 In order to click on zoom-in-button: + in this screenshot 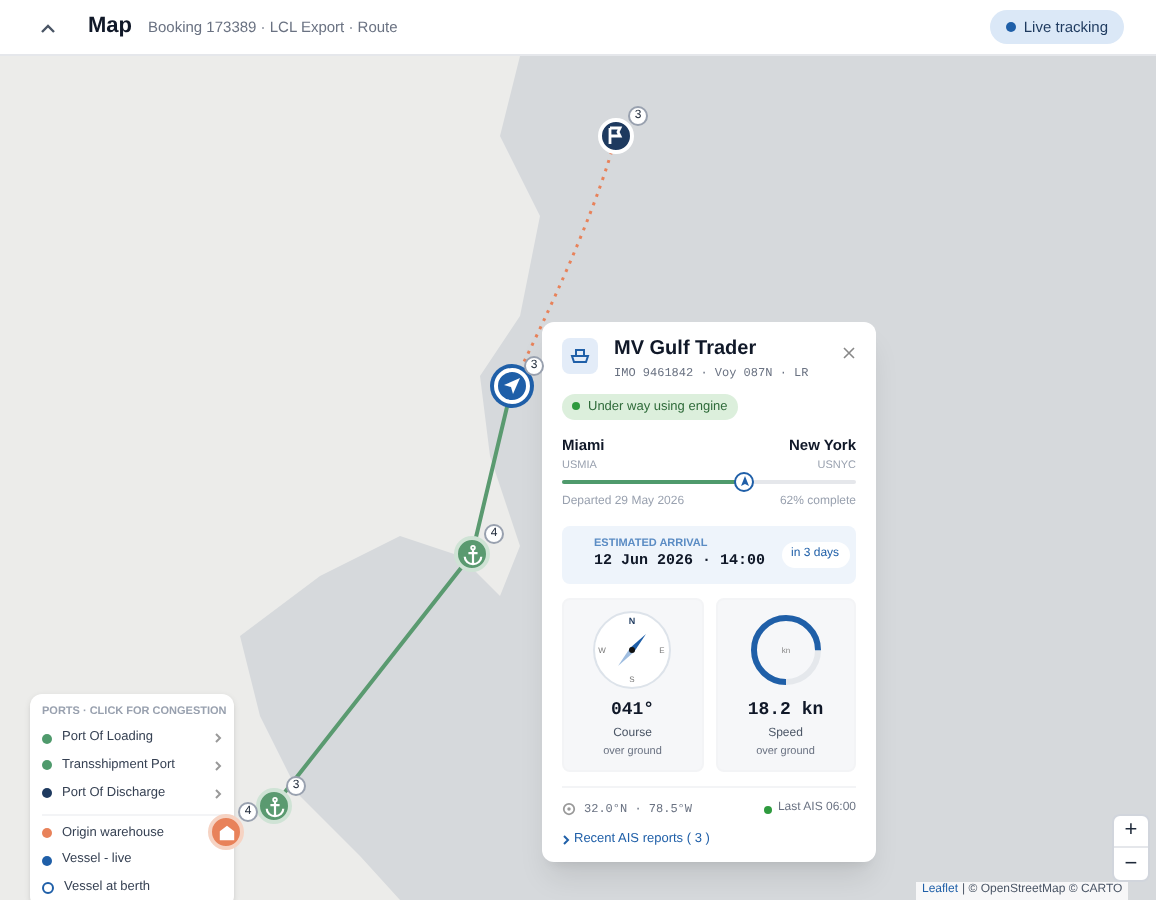, I will do `click(1131, 832)`.